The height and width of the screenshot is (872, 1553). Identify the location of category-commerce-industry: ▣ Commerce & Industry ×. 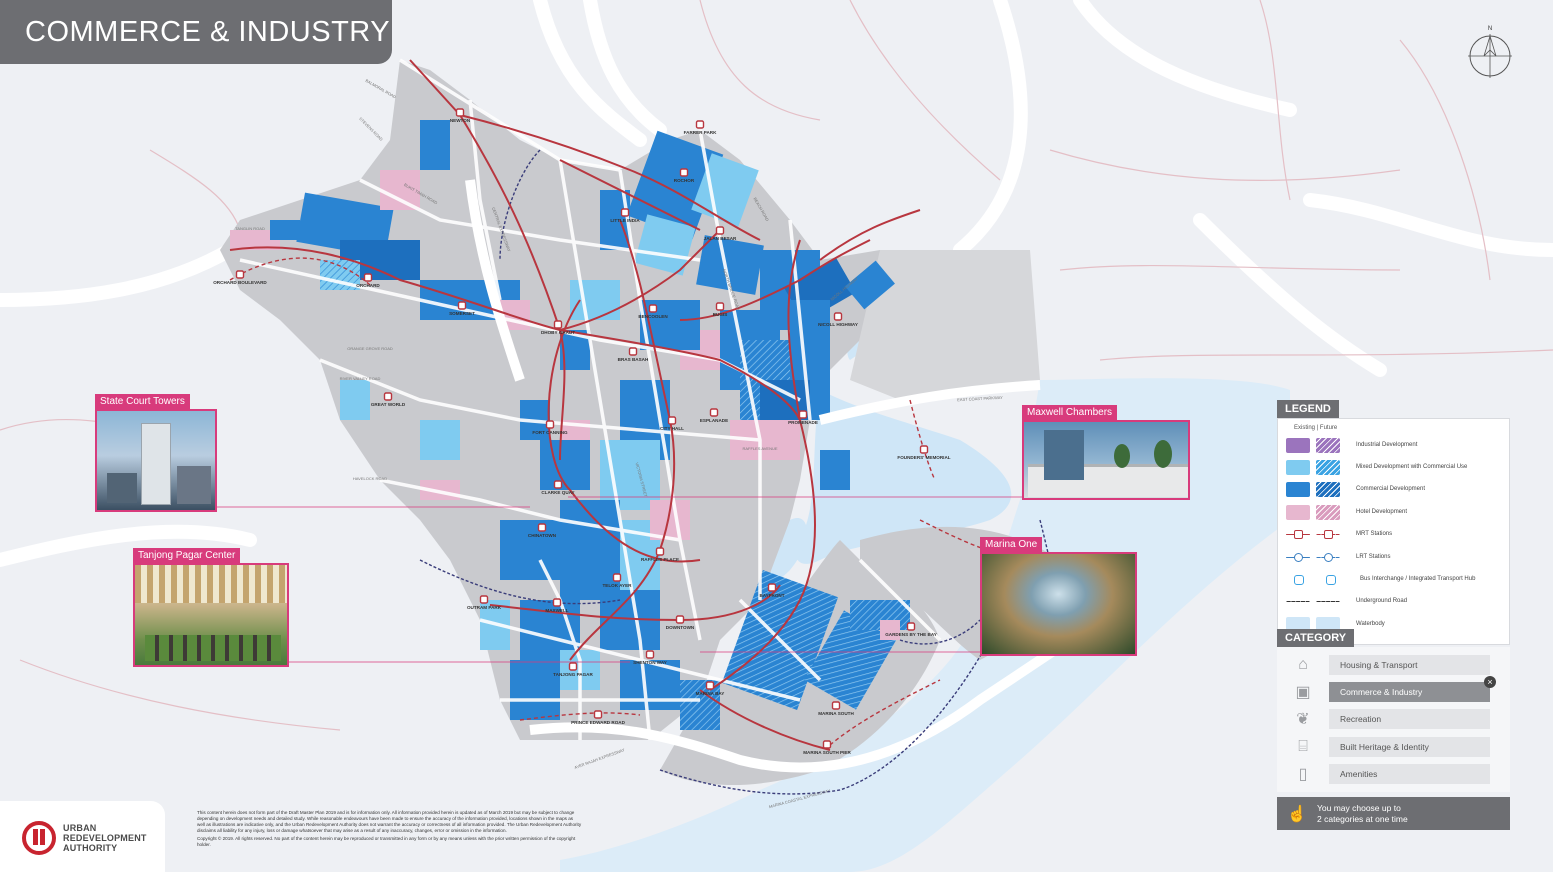
(1393, 690).